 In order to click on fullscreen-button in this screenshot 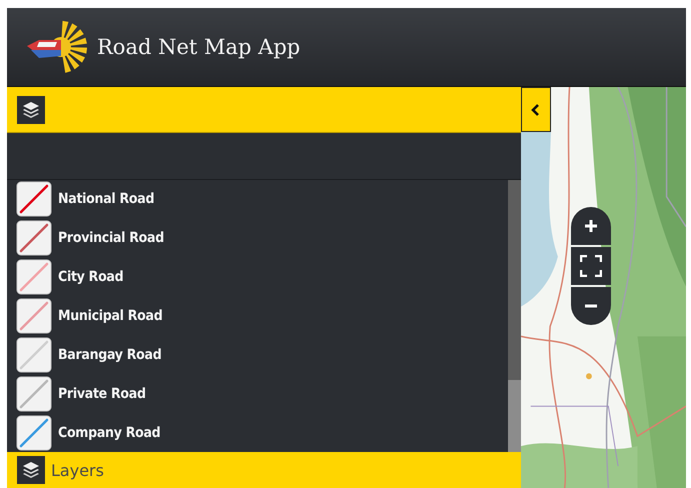, I will do `click(591, 266)`.